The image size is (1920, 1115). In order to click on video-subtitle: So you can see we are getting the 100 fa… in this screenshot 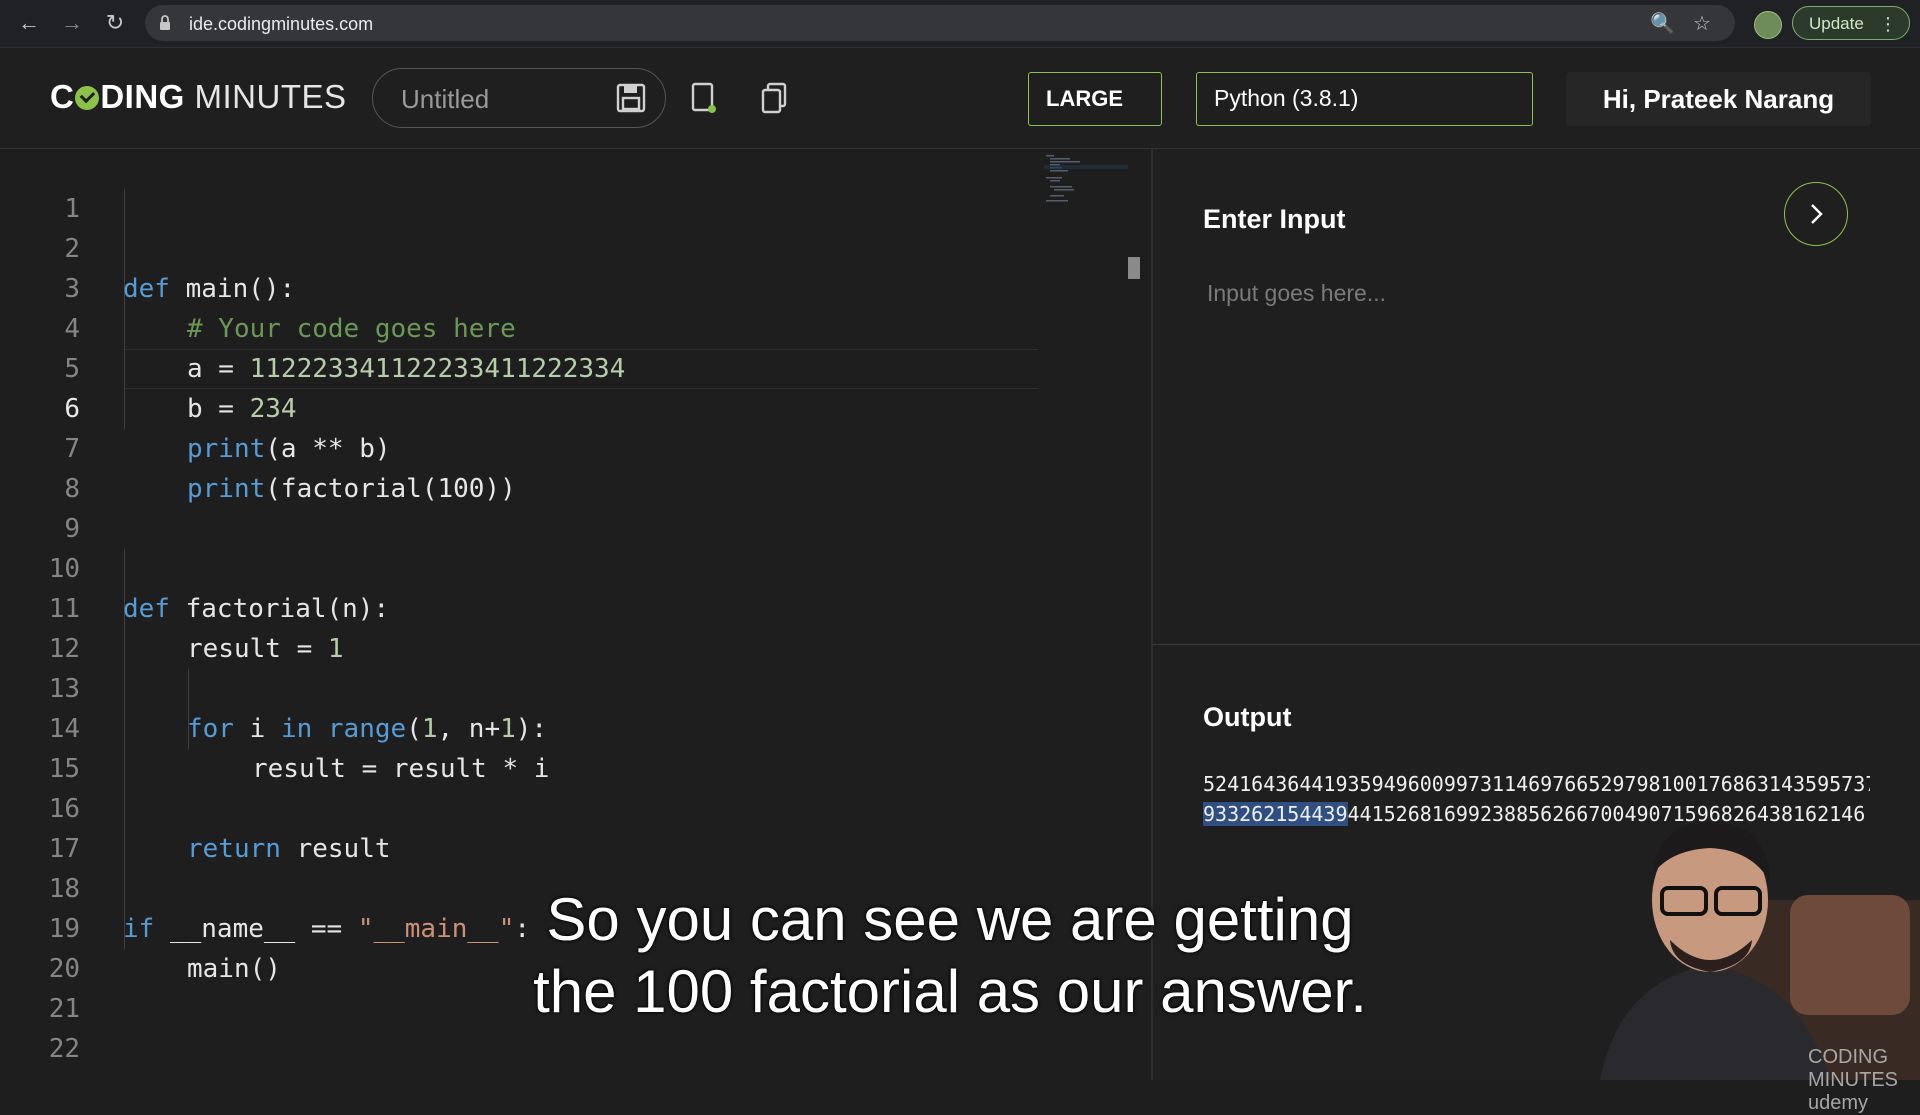, I will do `click(950, 956)`.